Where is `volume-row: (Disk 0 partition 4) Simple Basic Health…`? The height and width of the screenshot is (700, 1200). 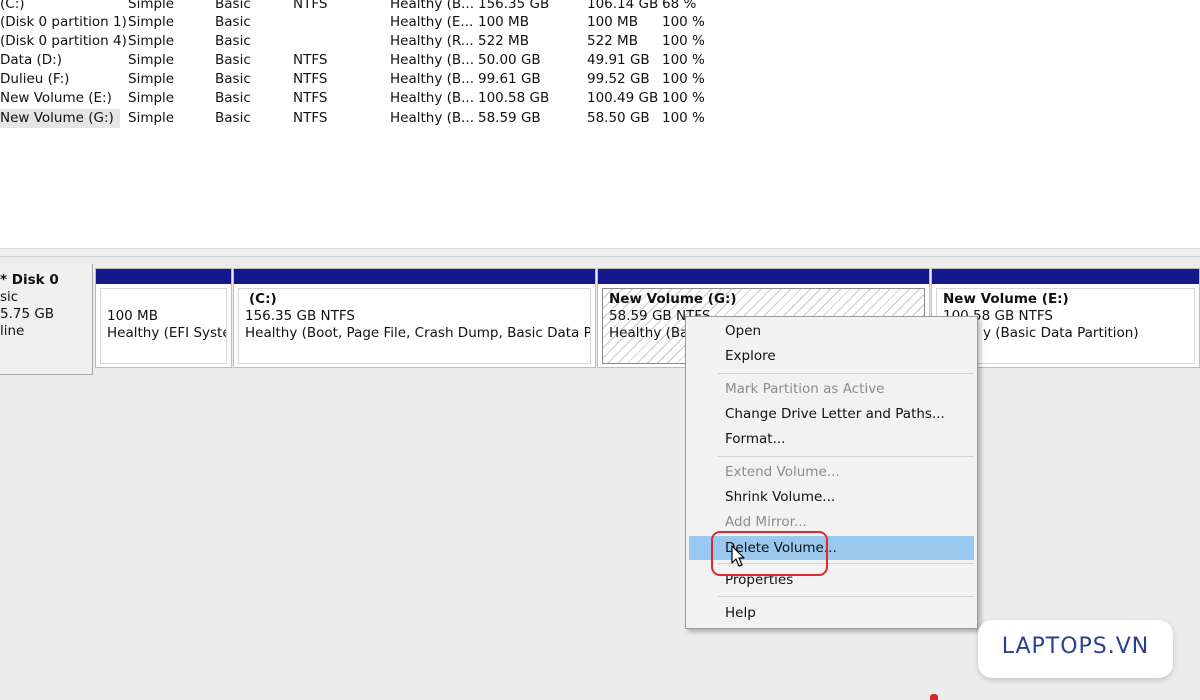 volume-row: (Disk 0 partition 4) Simple Basic Health… is located at coordinates (360, 41).